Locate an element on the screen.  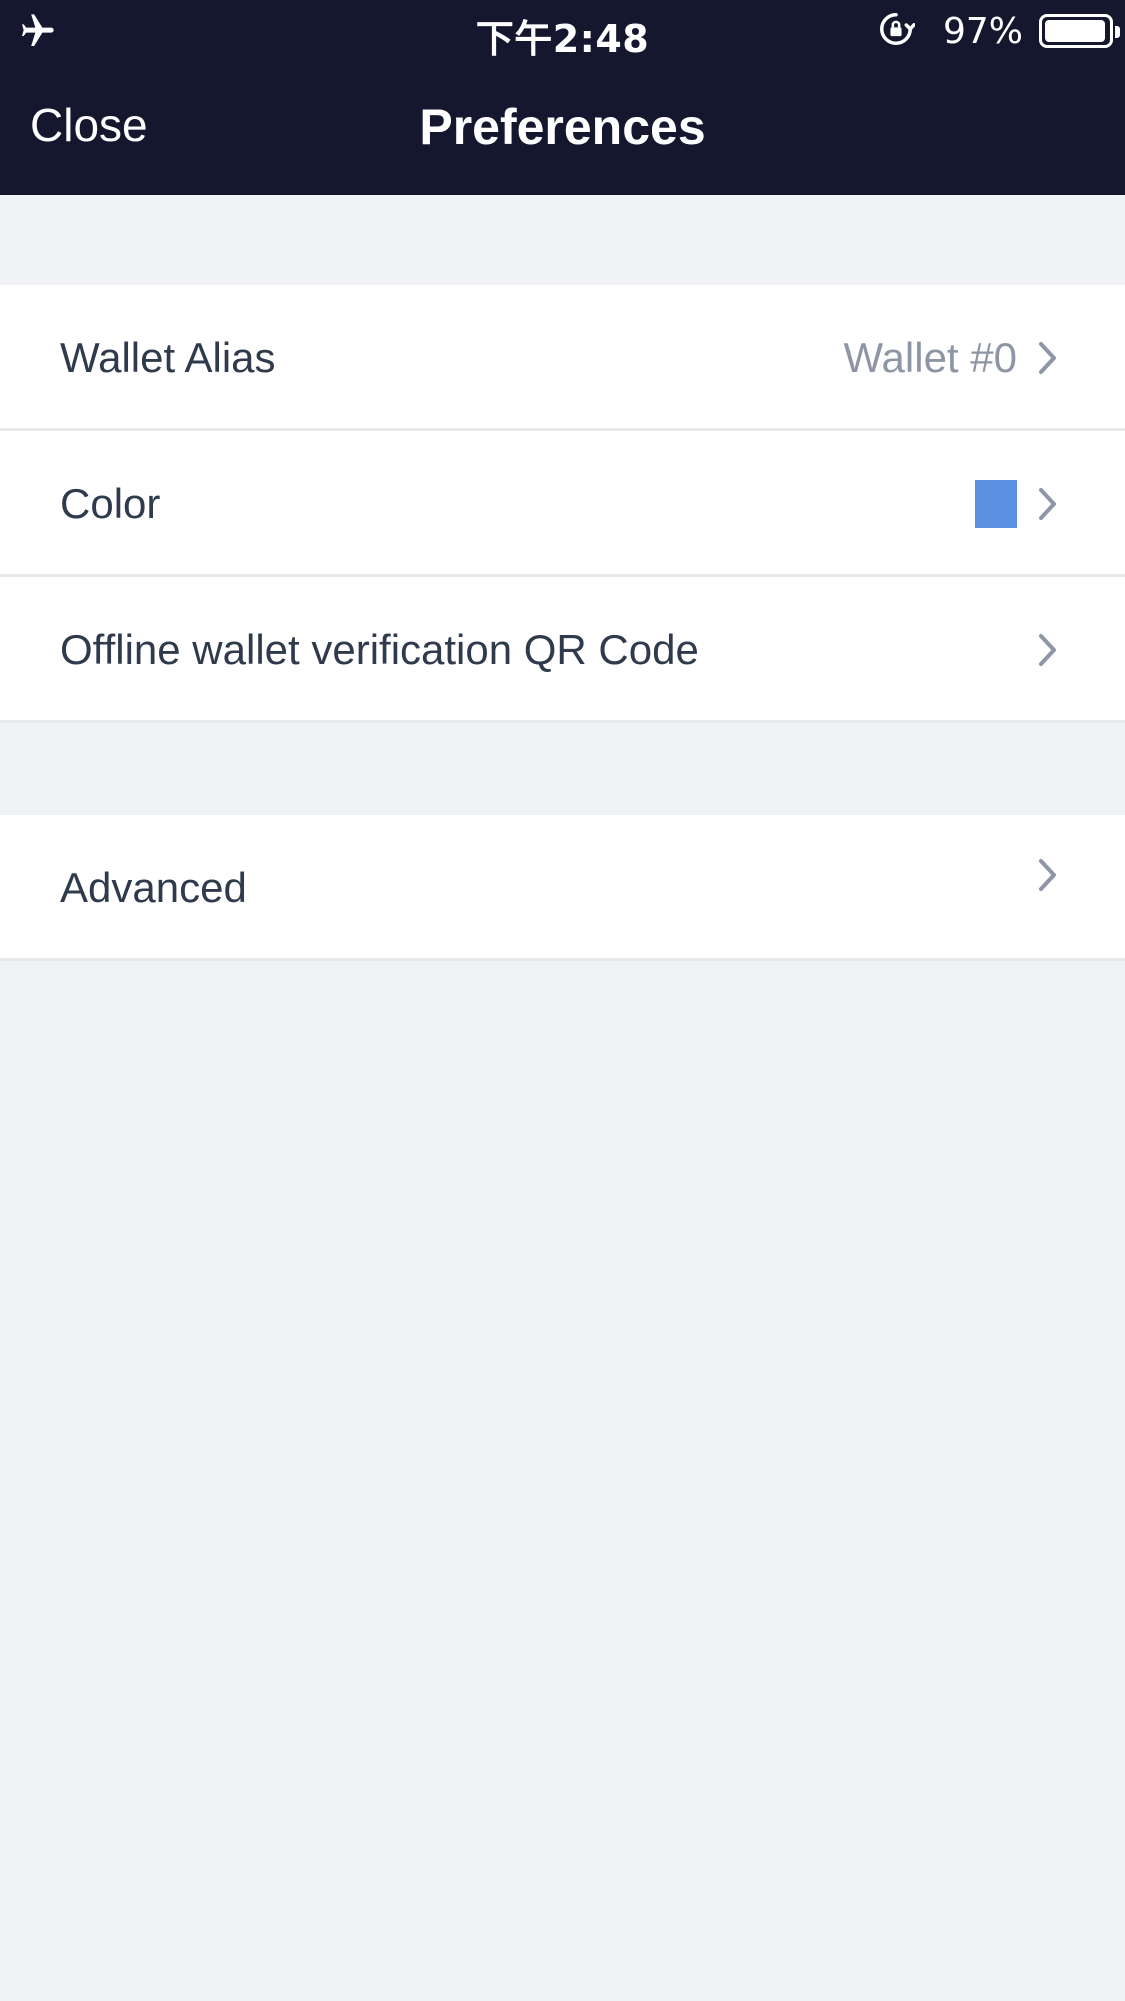
advanced-right is located at coordinates (1048, 888).